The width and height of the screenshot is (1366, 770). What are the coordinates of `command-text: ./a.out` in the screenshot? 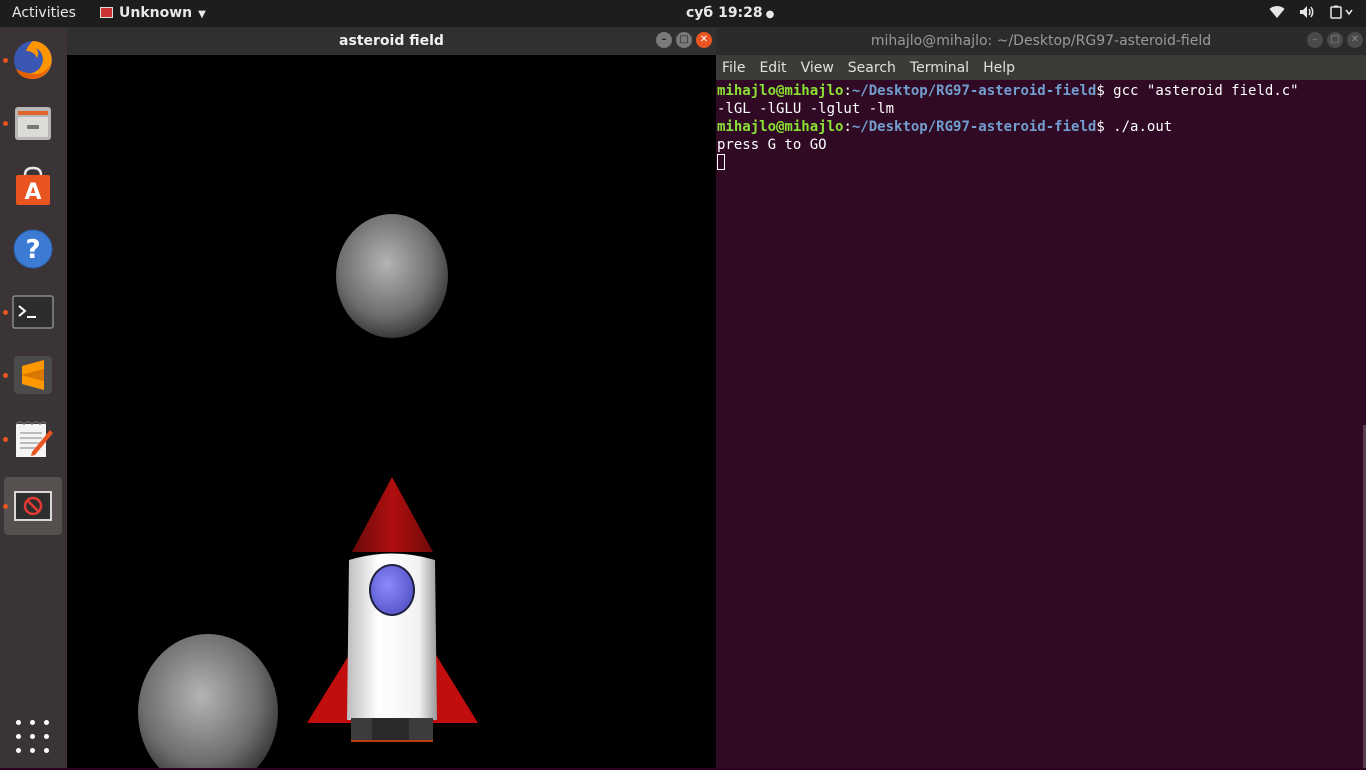 It's located at (1143, 127).